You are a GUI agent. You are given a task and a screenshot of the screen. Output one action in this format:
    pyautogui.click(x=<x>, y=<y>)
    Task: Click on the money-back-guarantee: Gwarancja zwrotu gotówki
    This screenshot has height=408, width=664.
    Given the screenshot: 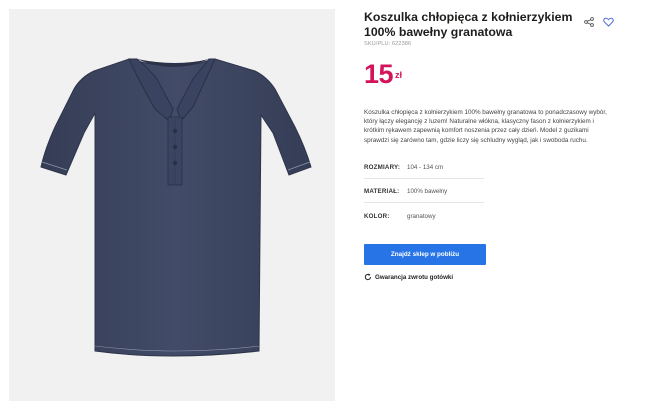 What is the action you would take?
    pyautogui.click(x=408, y=277)
    